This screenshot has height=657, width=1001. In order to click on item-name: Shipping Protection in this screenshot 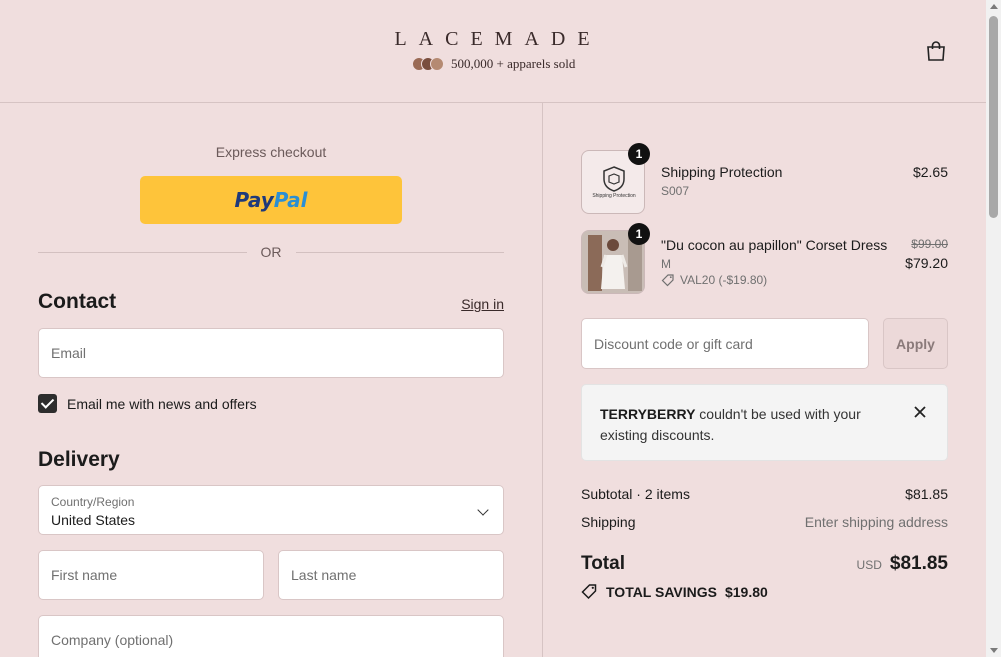, I will do `click(722, 172)`.